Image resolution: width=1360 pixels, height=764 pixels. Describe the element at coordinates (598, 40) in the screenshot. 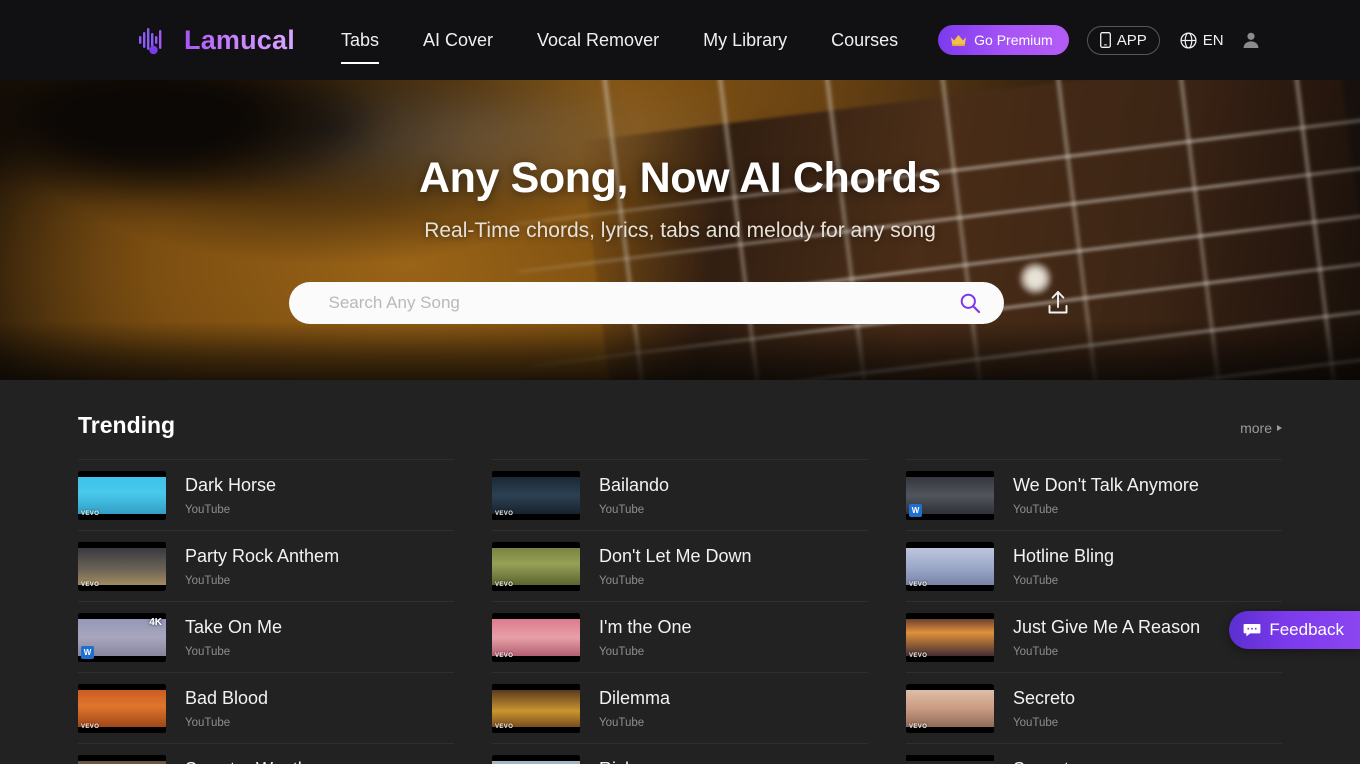

I see `nav-item-vocal-remover: Vocal Remover` at that location.